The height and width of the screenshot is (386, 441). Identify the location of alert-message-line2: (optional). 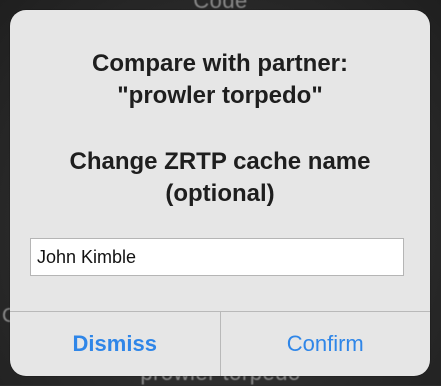
(220, 193).